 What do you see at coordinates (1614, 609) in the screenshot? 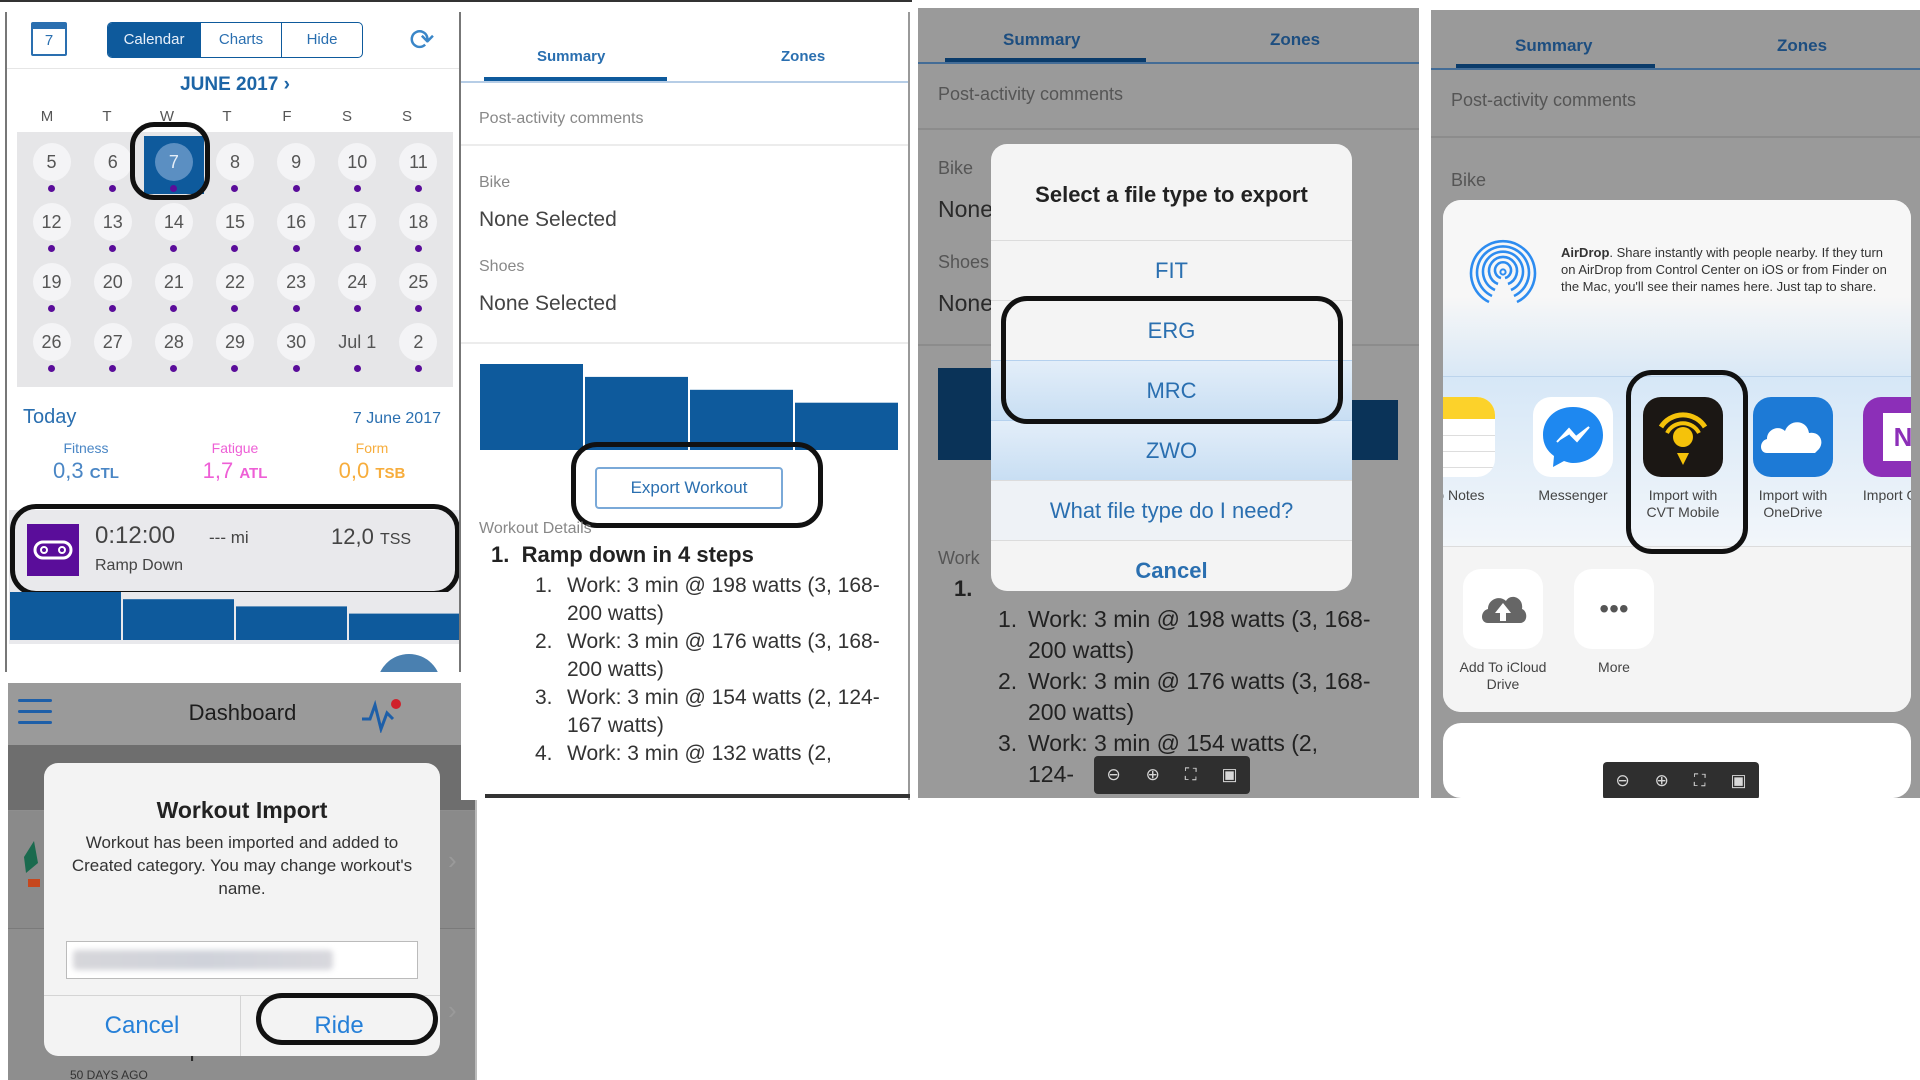
I see `more-icon: •••` at bounding box center [1614, 609].